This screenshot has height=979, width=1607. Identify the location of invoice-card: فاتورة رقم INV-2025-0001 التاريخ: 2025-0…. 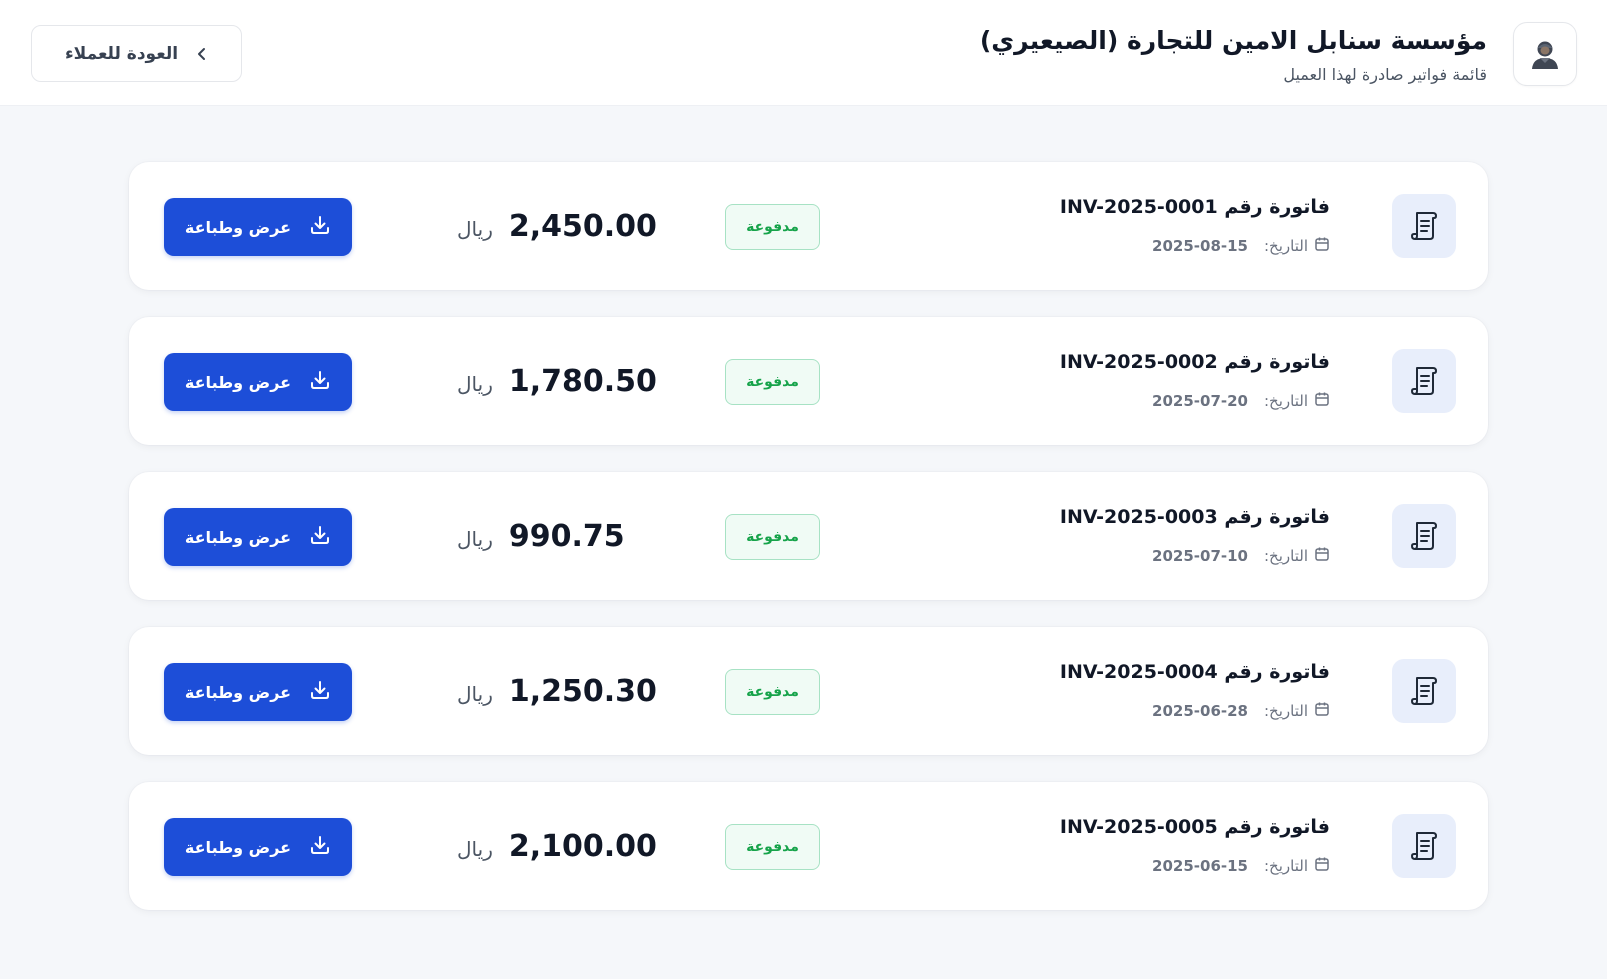
(808, 226).